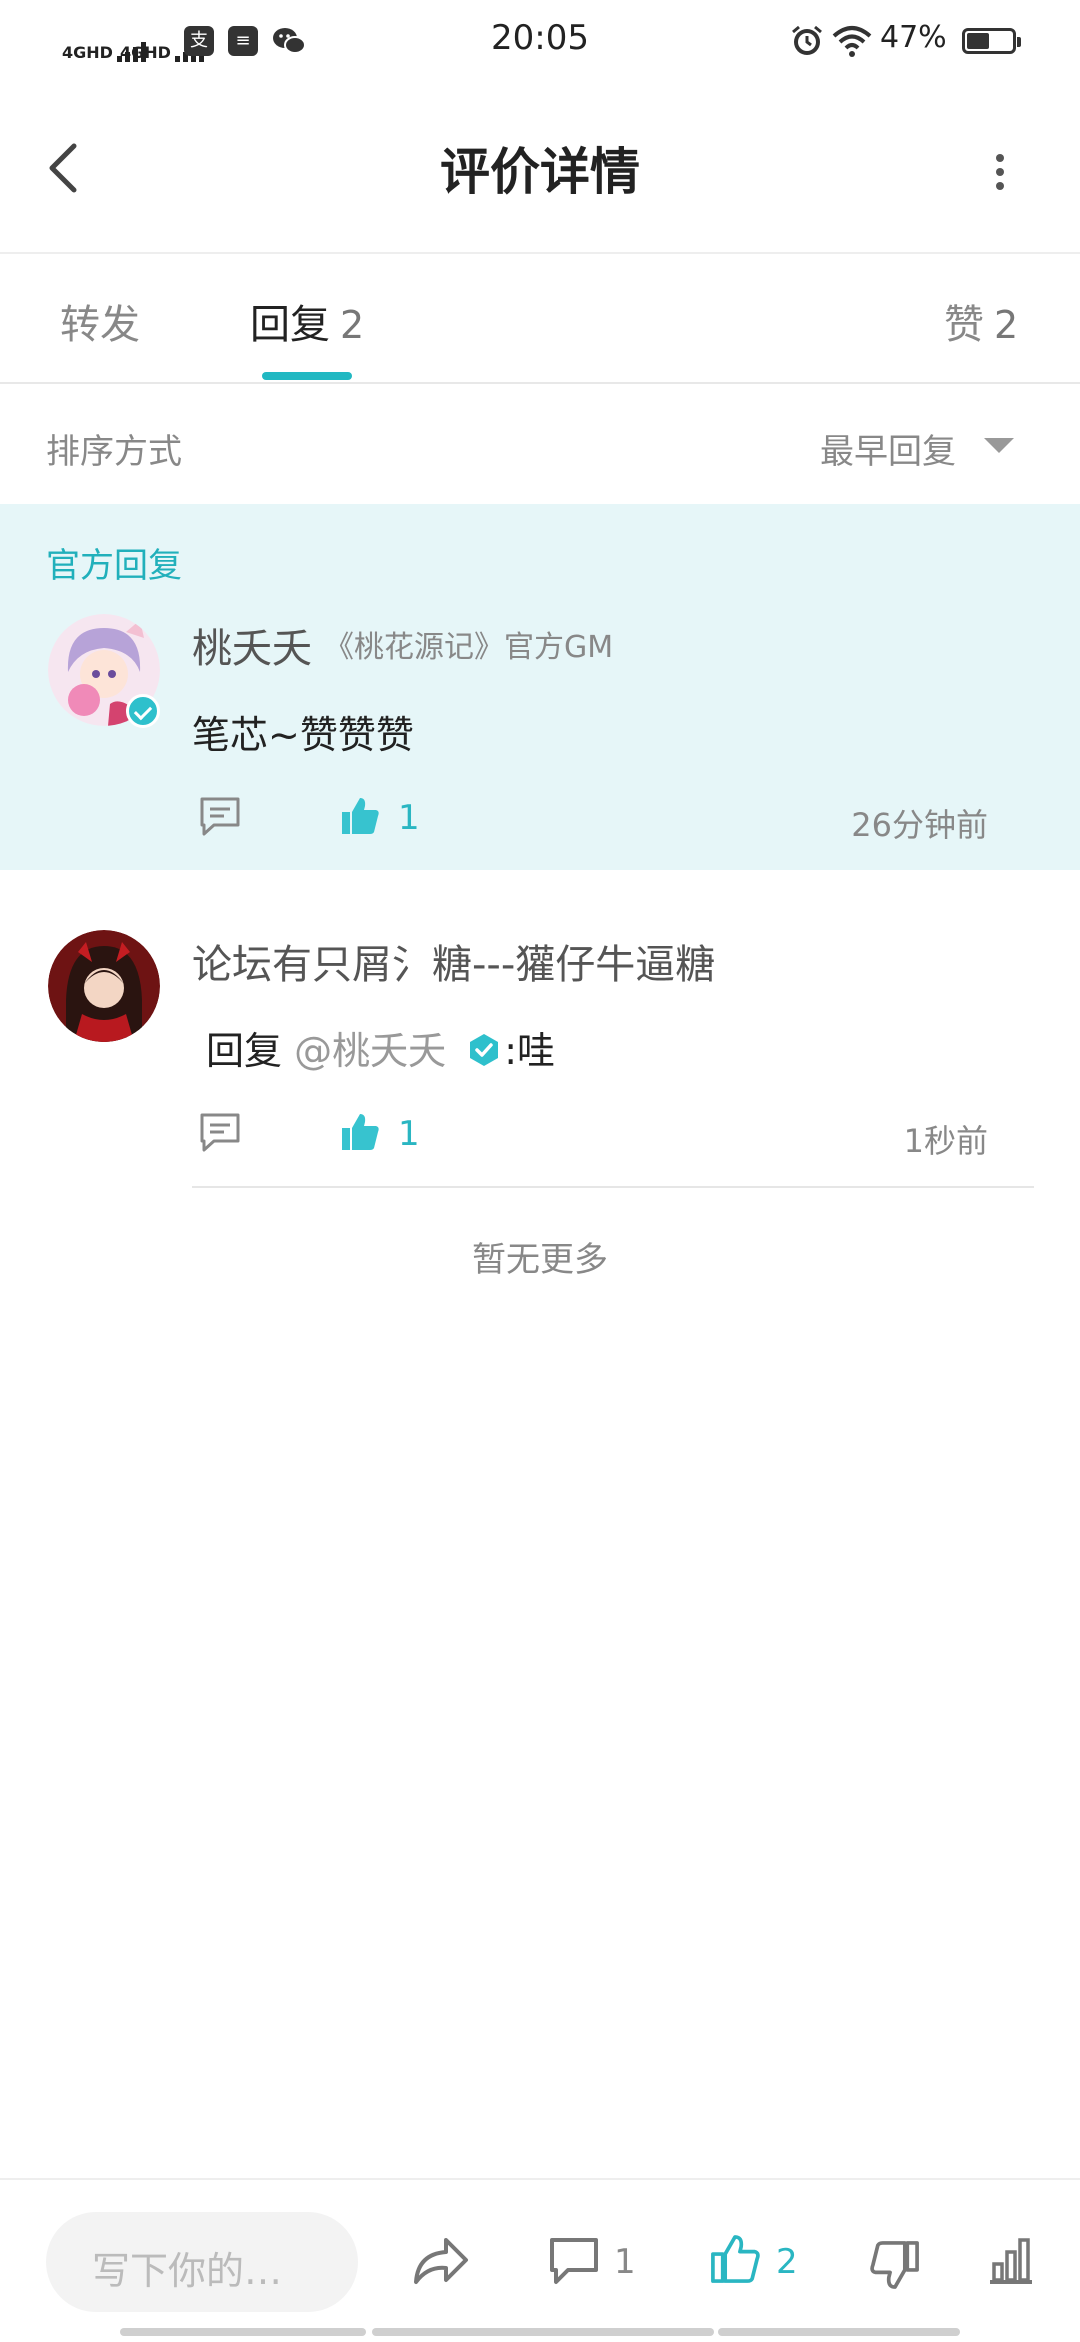 This screenshot has width=1080, height=2342. I want to click on reply-item: 论坛有只屑氵糖---獾仔牛逼糖 回复 @桃夭夭 :哇 1 1秒前, so click(540, 1030).